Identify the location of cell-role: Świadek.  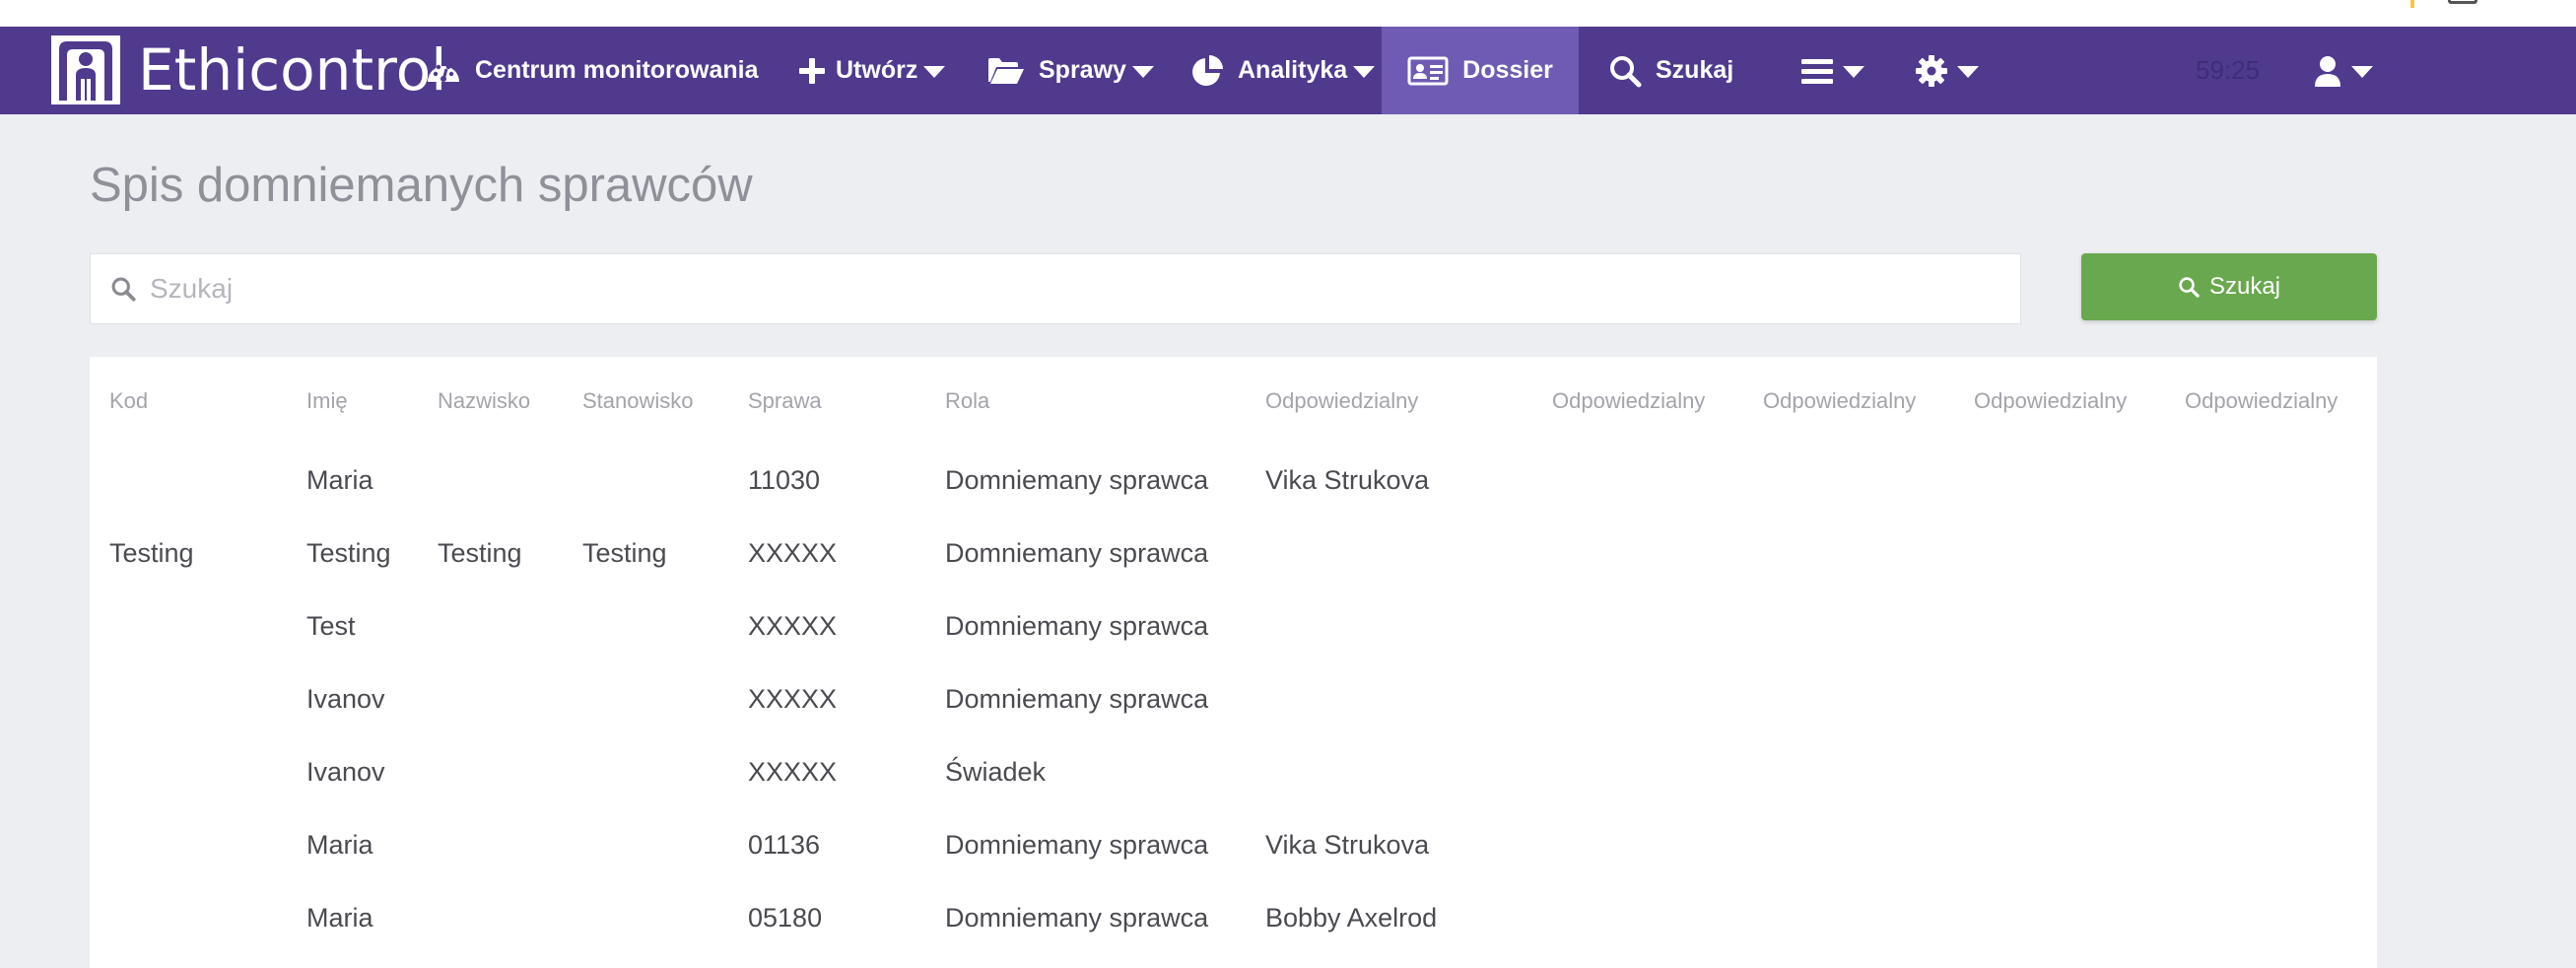
(996, 772).